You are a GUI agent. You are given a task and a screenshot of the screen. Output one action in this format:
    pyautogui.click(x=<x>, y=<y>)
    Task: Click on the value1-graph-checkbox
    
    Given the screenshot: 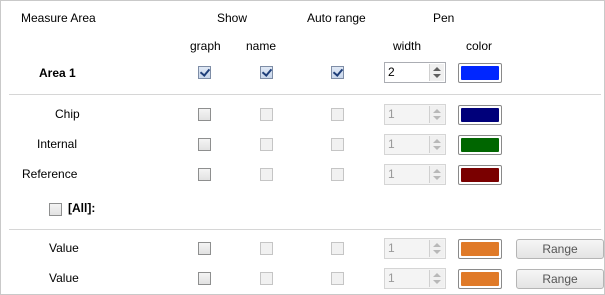 What is the action you would take?
    pyautogui.click(x=204, y=248)
    